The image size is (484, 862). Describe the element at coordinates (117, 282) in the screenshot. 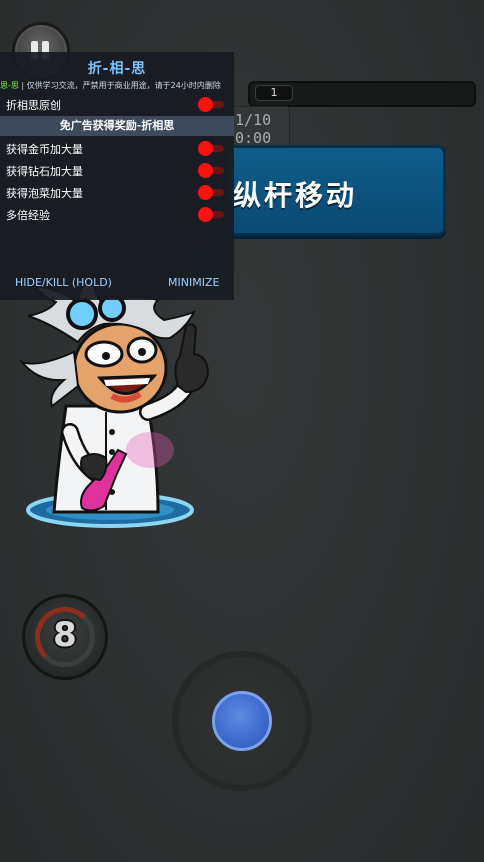

I see `mod-menu-footer: HIDE/KILL (HOLD) MINIMIZE` at that location.